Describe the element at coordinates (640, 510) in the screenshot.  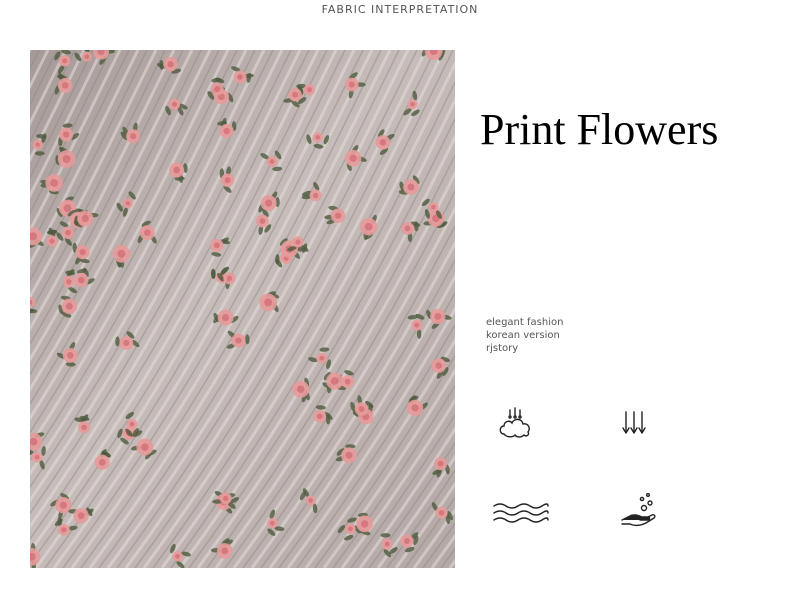
I see `hand-bubbles-icon` at that location.